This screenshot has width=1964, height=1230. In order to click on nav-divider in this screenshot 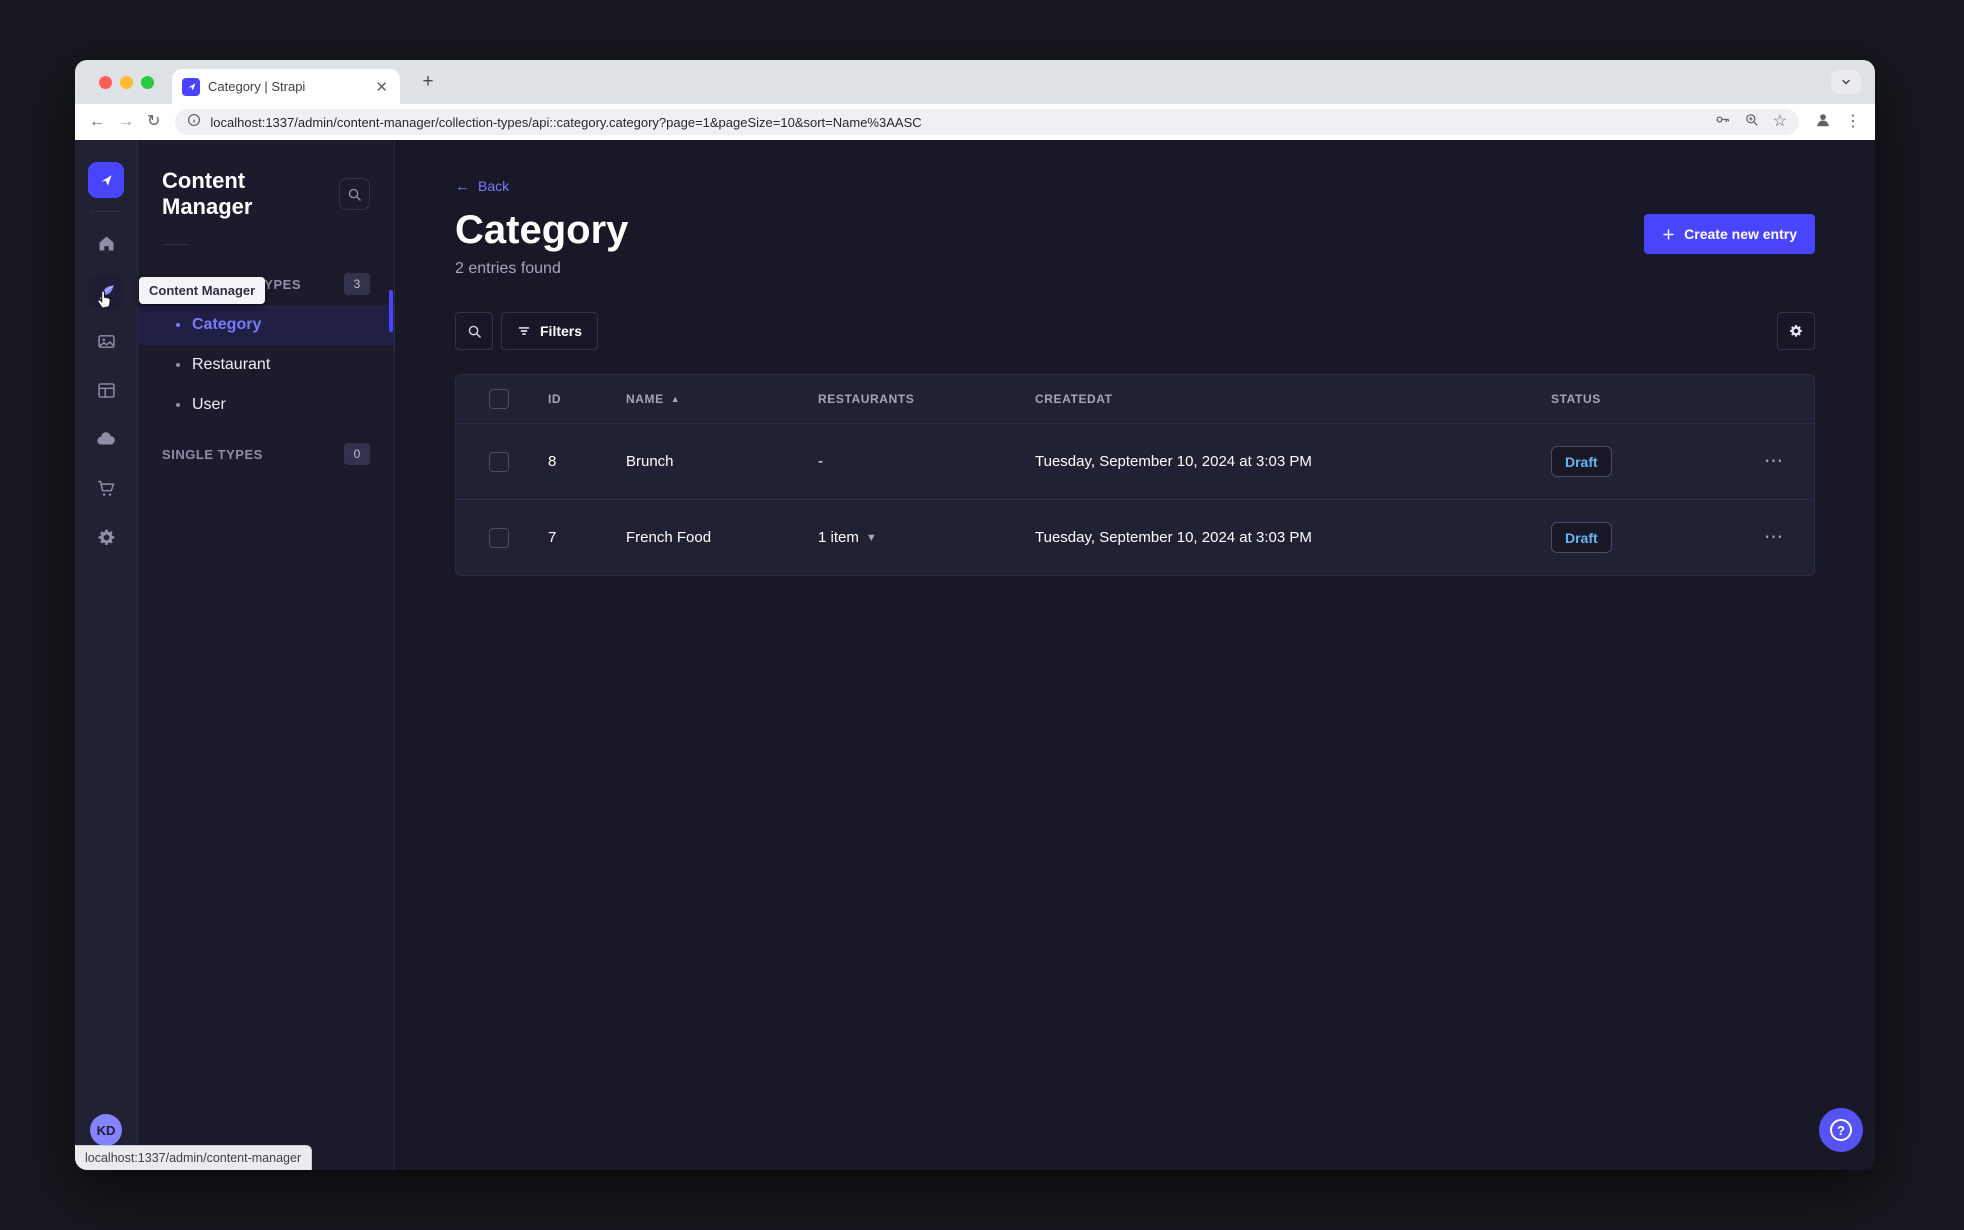, I will do `click(106, 211)`.